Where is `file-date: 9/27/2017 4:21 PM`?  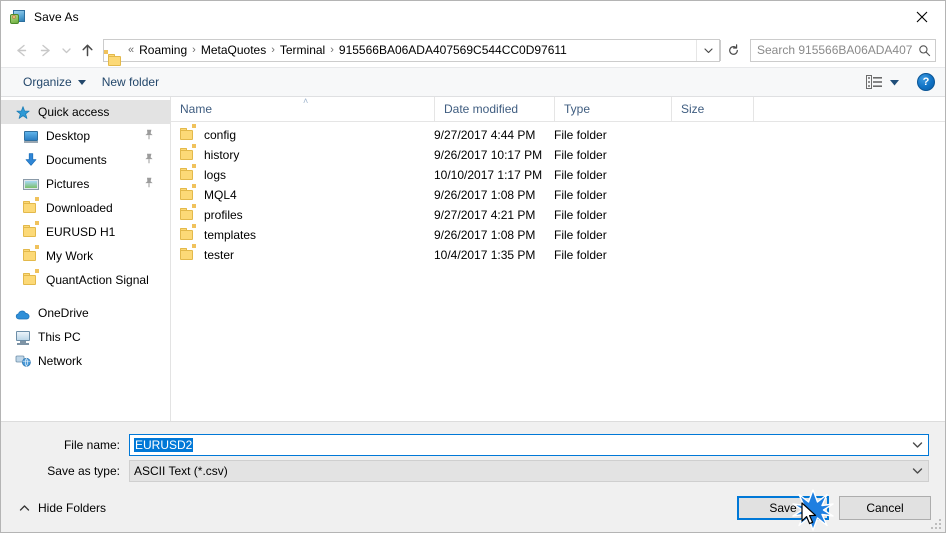 file-date: 9/27/2017 4:21 PM is located at coordinates (485, 215).